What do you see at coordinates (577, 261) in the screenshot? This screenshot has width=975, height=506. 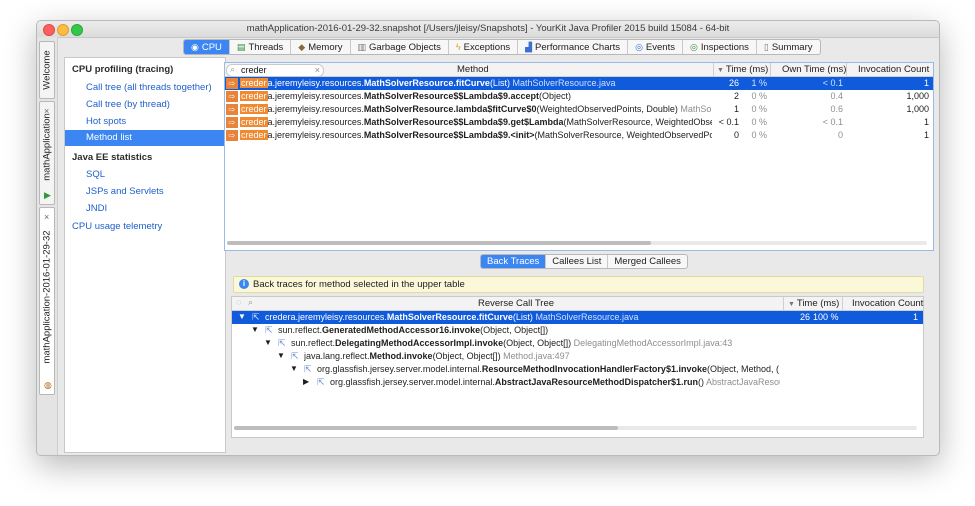 I see `tab-callees-list: Callees List` at bounding box center [577, 261].